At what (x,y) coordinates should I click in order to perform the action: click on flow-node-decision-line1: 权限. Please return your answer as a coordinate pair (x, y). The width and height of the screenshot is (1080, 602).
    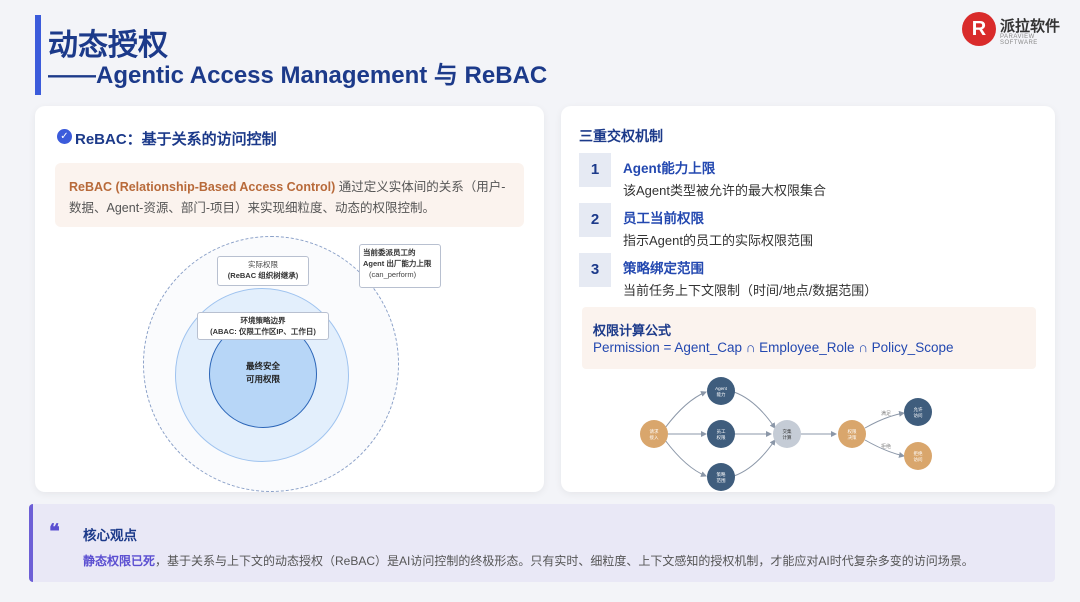
    Looking at the image, I should click on (852, 431).